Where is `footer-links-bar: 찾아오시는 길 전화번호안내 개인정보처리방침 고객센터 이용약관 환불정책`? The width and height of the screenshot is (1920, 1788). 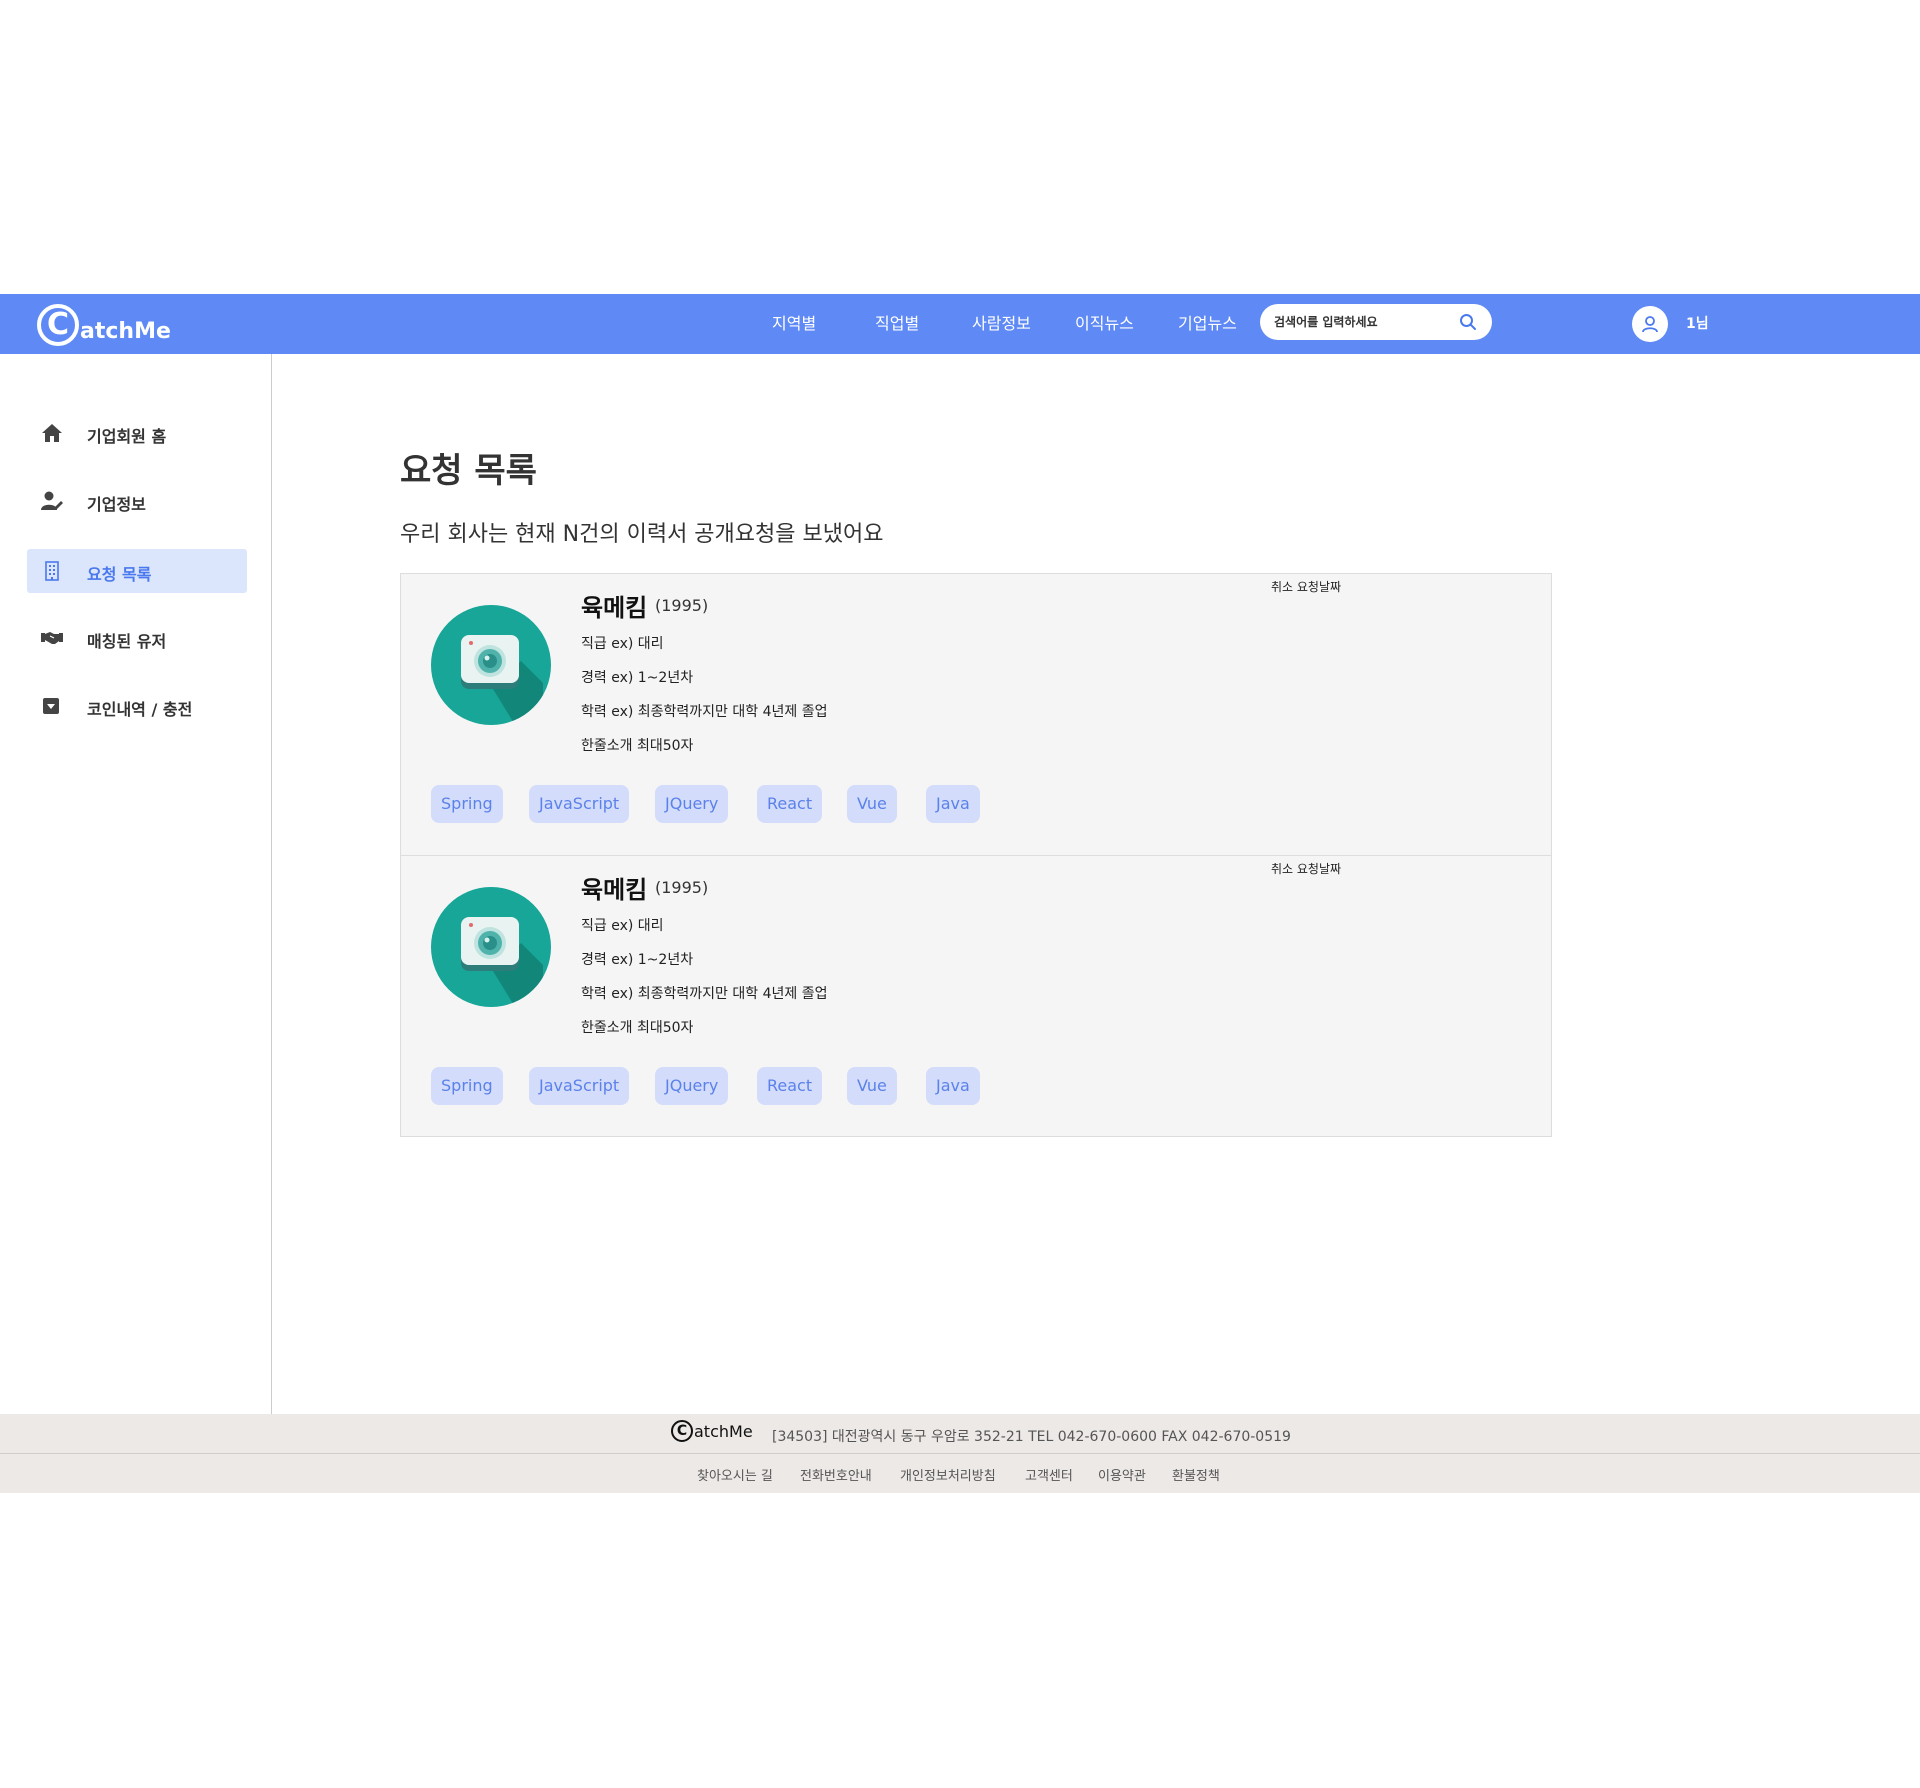
footer-links-bar: 찾아오시는 길 전화번호안내 개인정보처리방침 고객센터 이용약관 환불정책 is located at coordinates (960, 1473).